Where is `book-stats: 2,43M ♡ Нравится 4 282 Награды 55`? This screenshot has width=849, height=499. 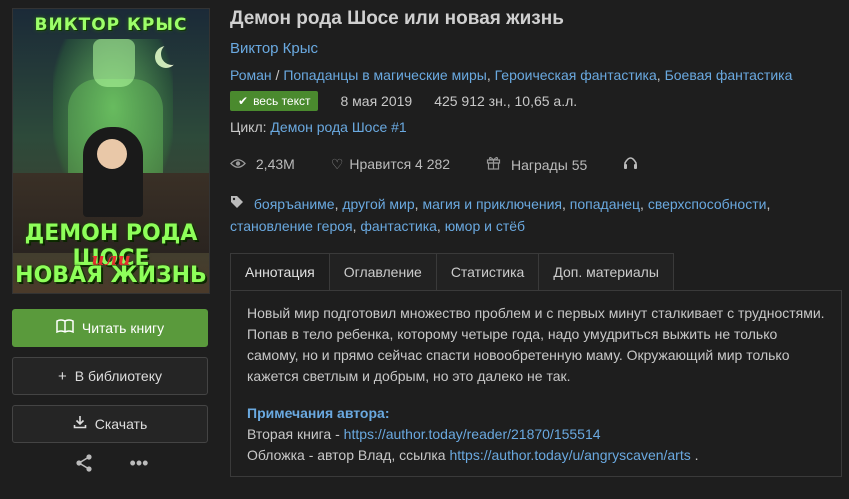 book-stats: 2,43M ♡ Нравится 4 282 Награды 55 is located at coordinates (532, 164).